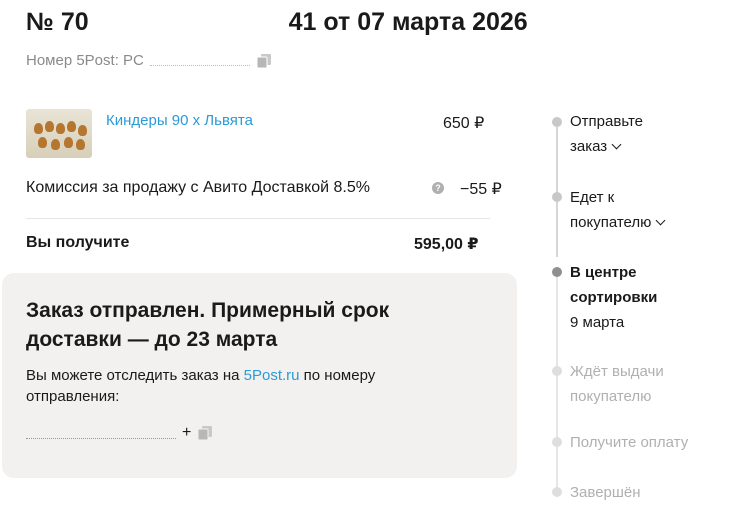 The height and width of the screenshot is (513, 746). Describe the element at coordinates (179, 120) in the screenshot. I see `item-name-link: Киндеры 90 х Львята` at that location.